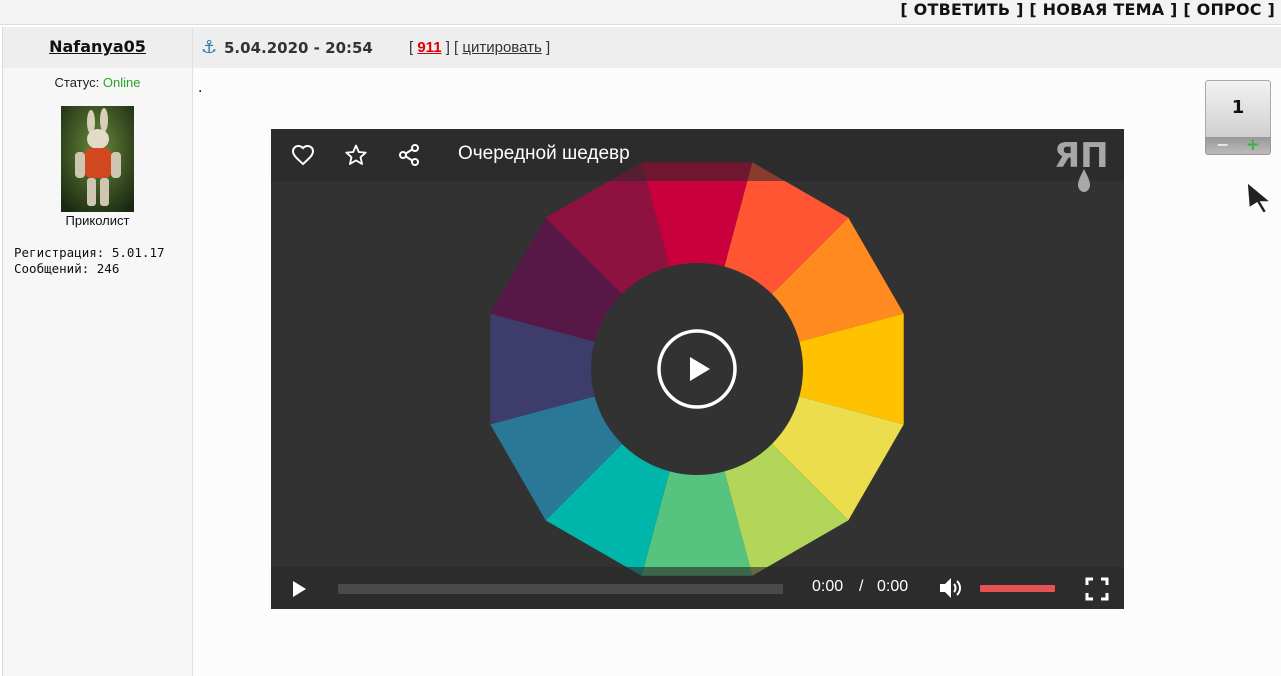 Image resolution: width=1281 pixels, height=676 pixels. Describe the element at coordinates (1229, 9) in the screenshot. I see `poll-button: [ ОПРОС ]` at that location.